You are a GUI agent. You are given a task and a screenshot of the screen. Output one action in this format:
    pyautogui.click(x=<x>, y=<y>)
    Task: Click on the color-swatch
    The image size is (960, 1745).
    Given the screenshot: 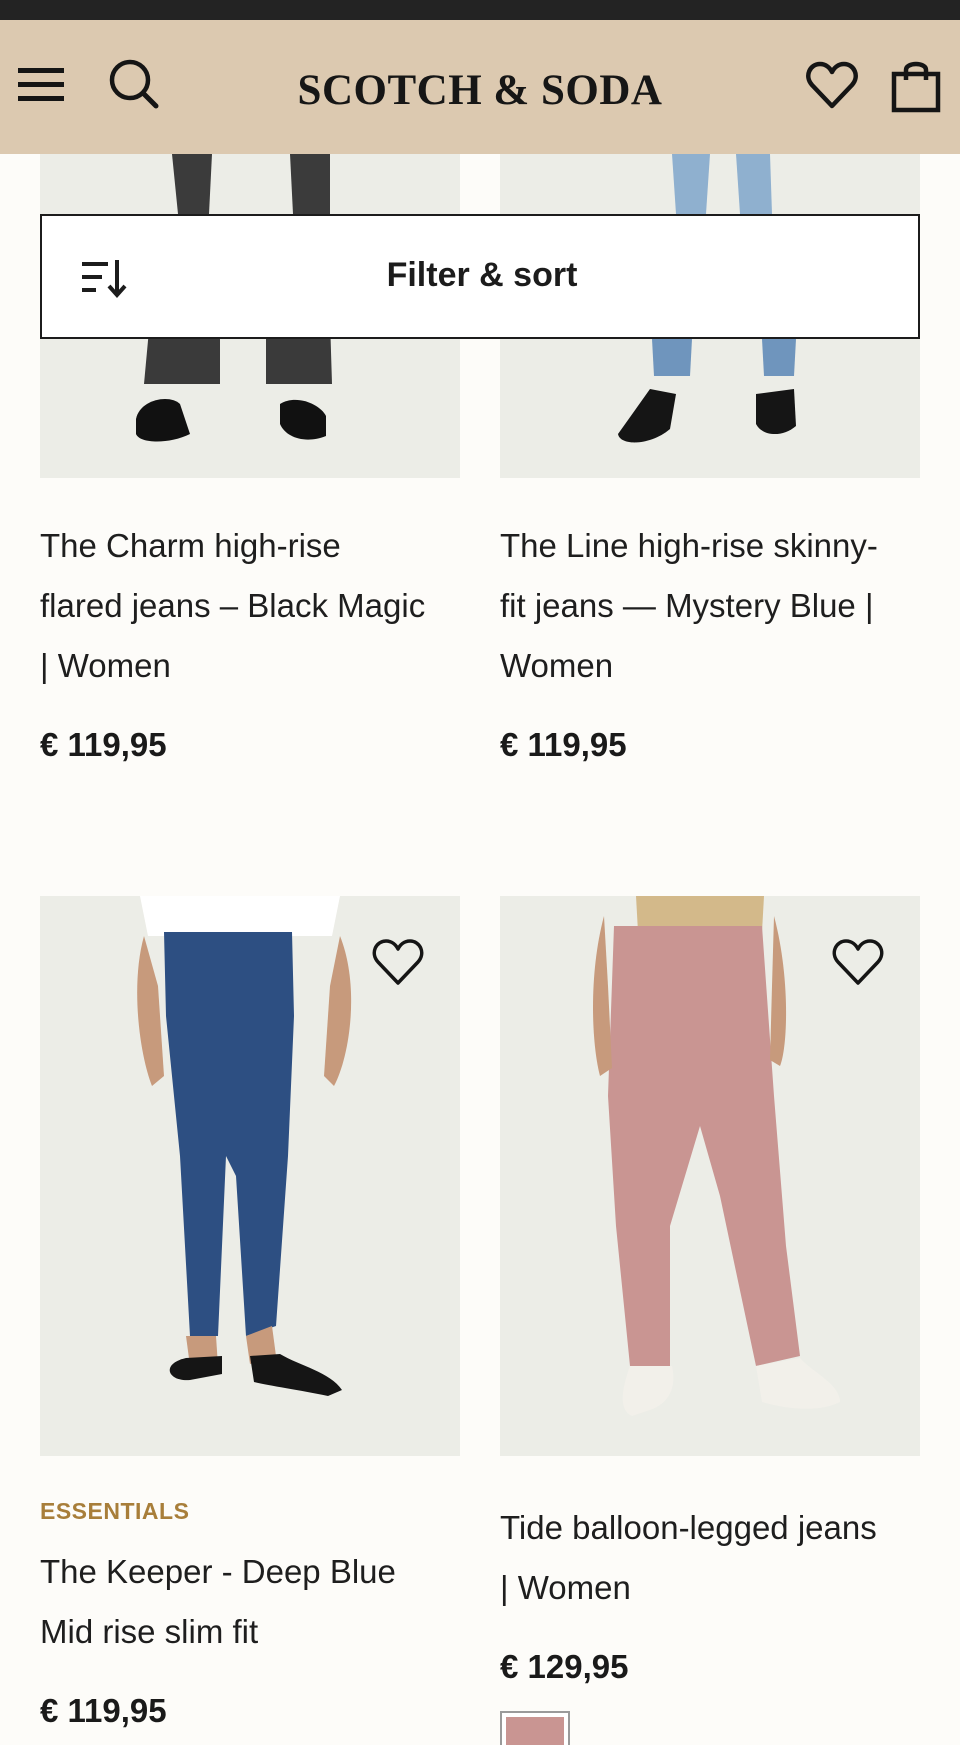 What is the action you would take?
    pyautogui.click(x=535, y=1728)
    